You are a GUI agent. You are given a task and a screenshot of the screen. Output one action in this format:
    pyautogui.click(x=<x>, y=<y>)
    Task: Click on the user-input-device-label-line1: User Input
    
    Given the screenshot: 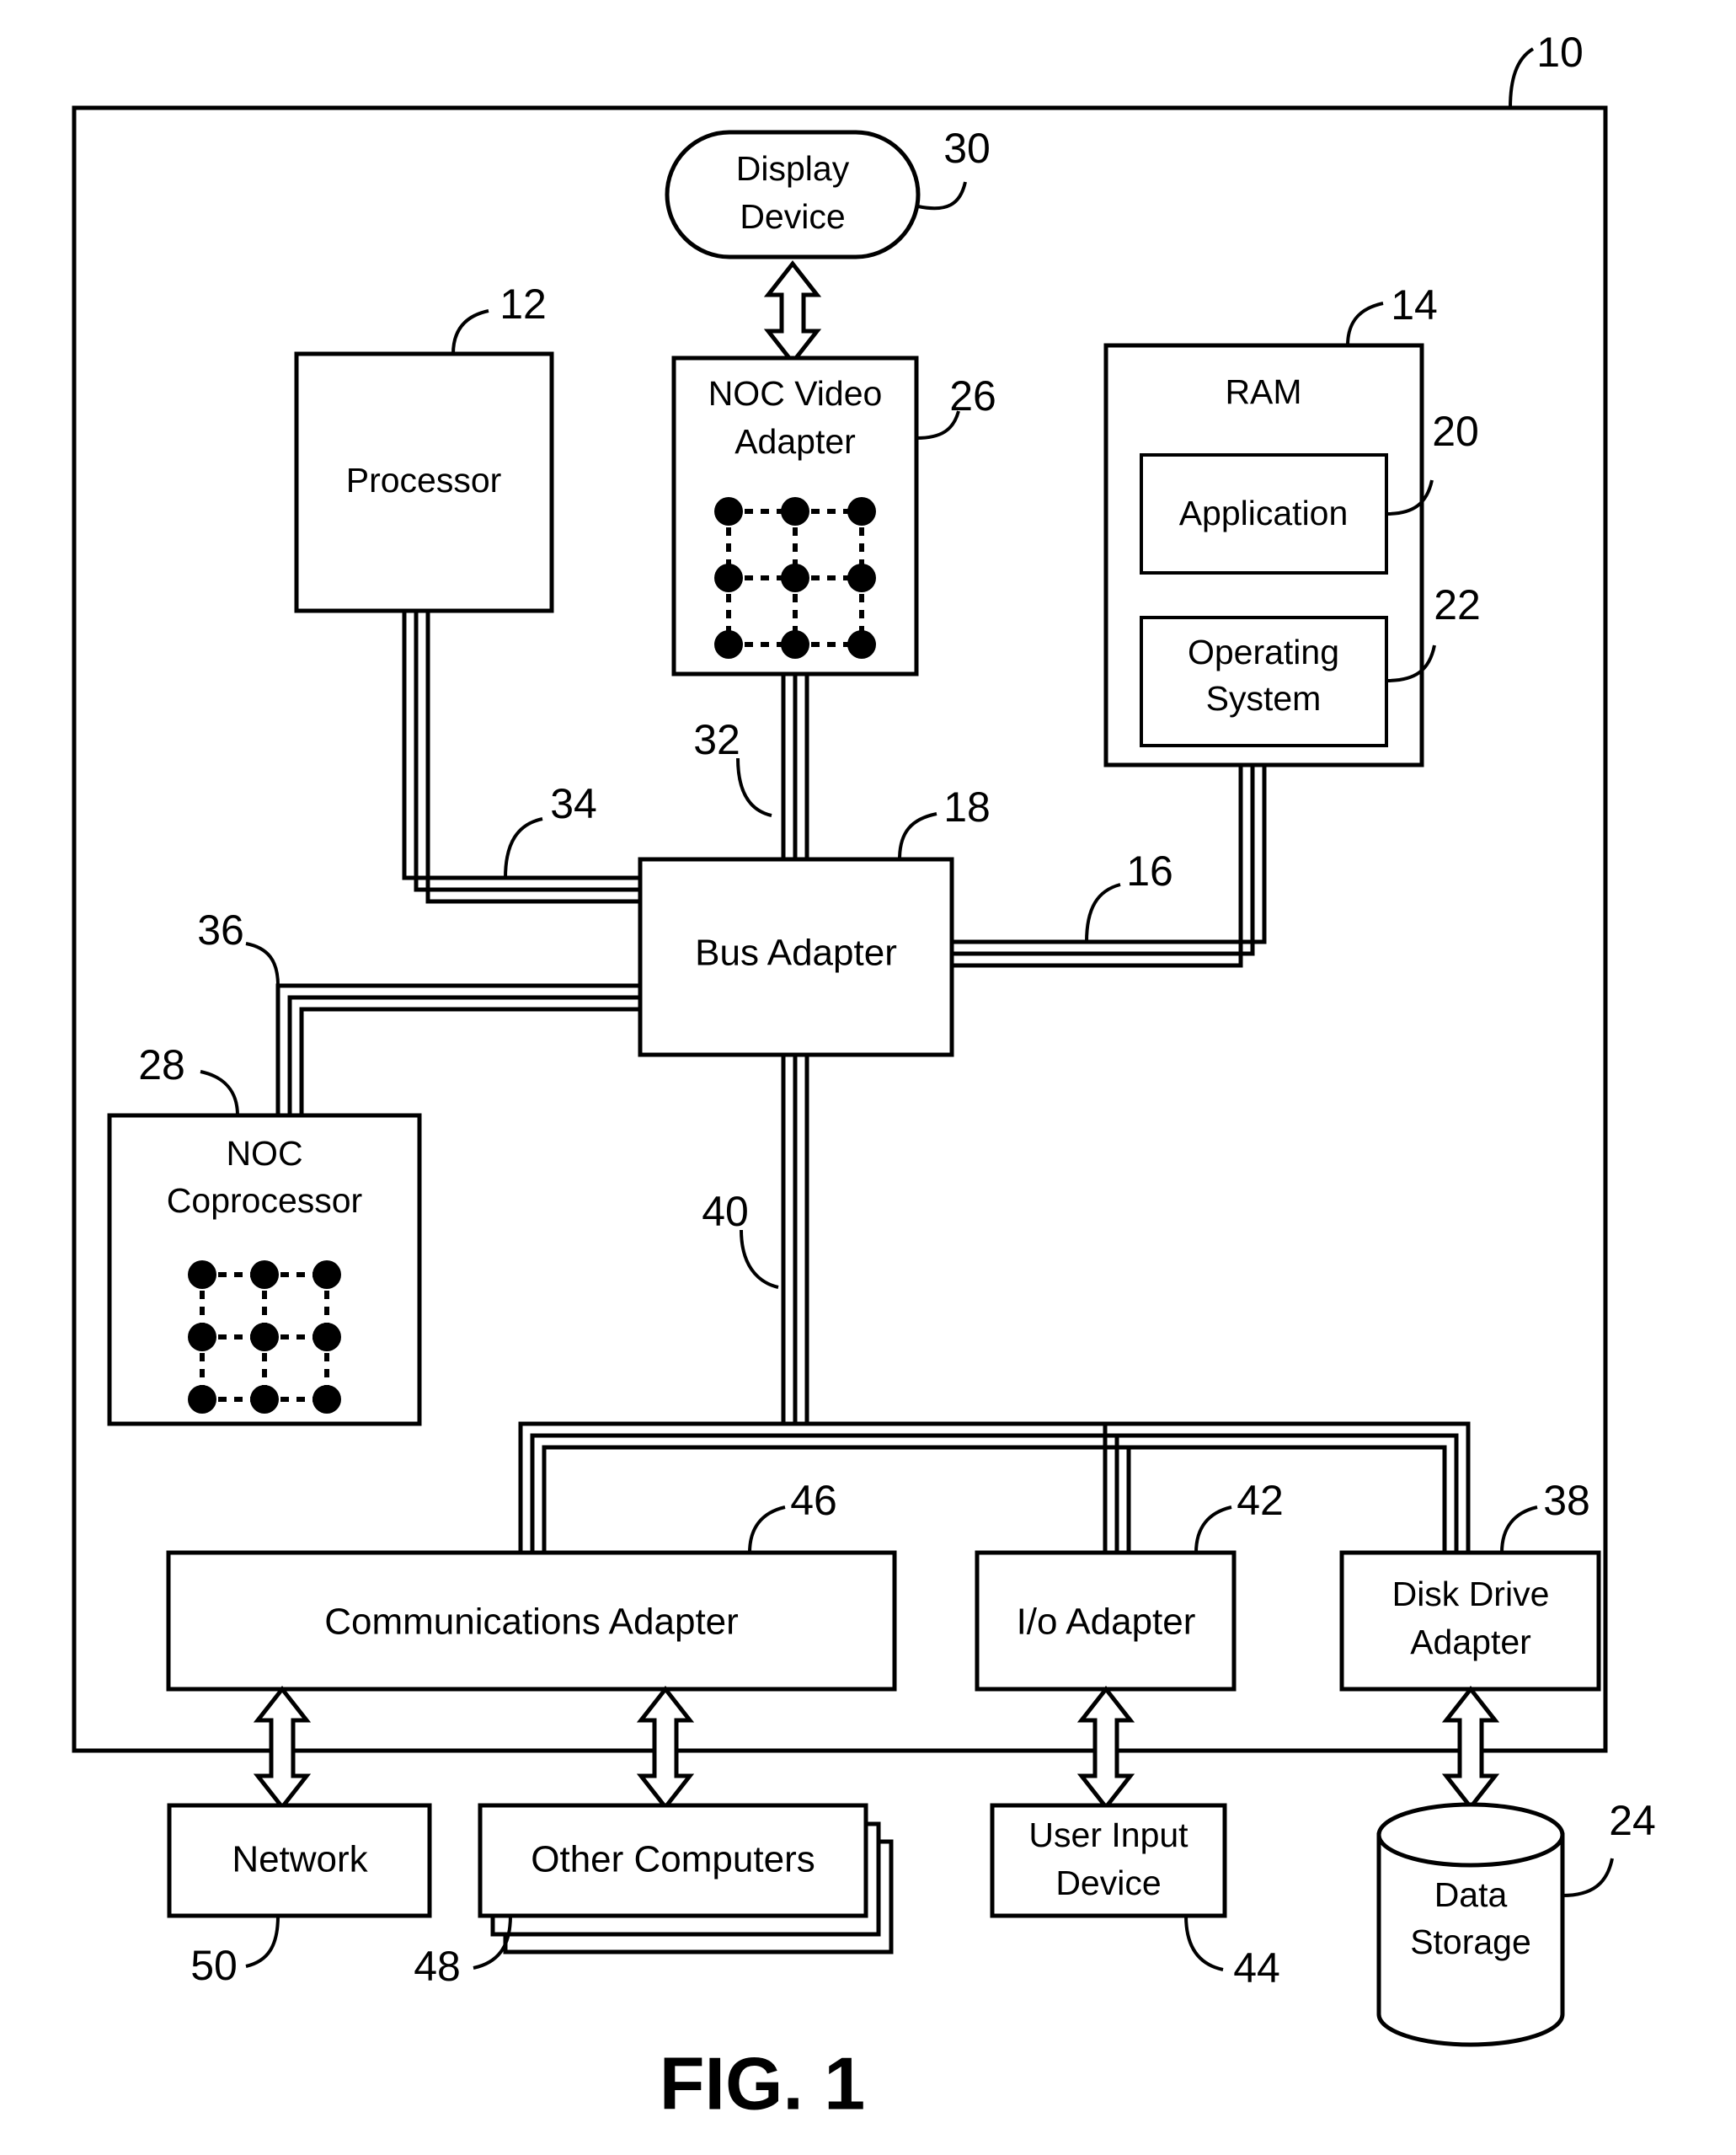 What is the action you would take?
    pyautogui.click(x=1108, y=1834)
    